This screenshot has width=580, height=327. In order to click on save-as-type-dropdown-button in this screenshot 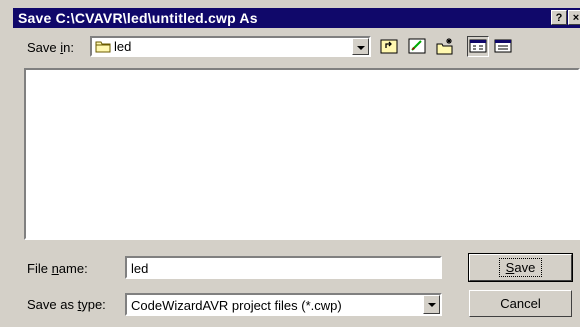, I will do `click(431, 304)`.